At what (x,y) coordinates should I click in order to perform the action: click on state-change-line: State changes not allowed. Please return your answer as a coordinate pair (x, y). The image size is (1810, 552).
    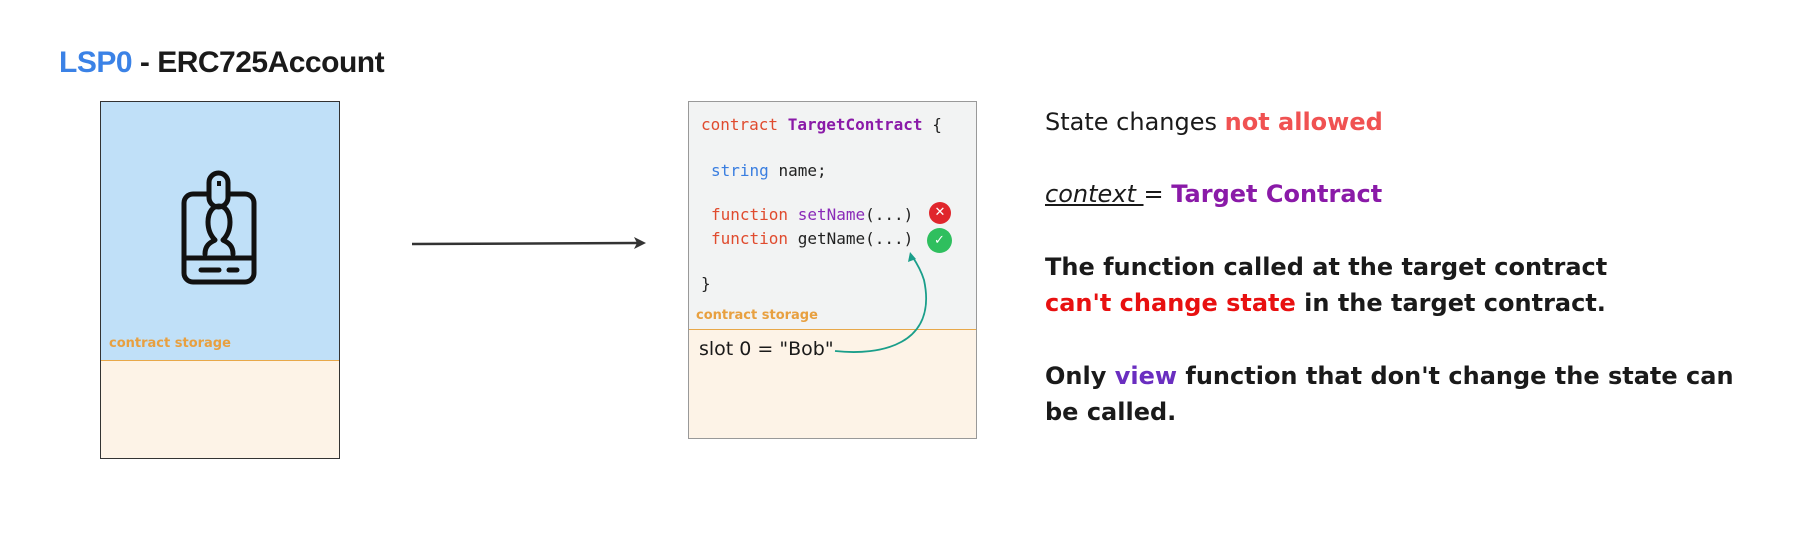
    Looking at the image, I should click on (1214, 122).